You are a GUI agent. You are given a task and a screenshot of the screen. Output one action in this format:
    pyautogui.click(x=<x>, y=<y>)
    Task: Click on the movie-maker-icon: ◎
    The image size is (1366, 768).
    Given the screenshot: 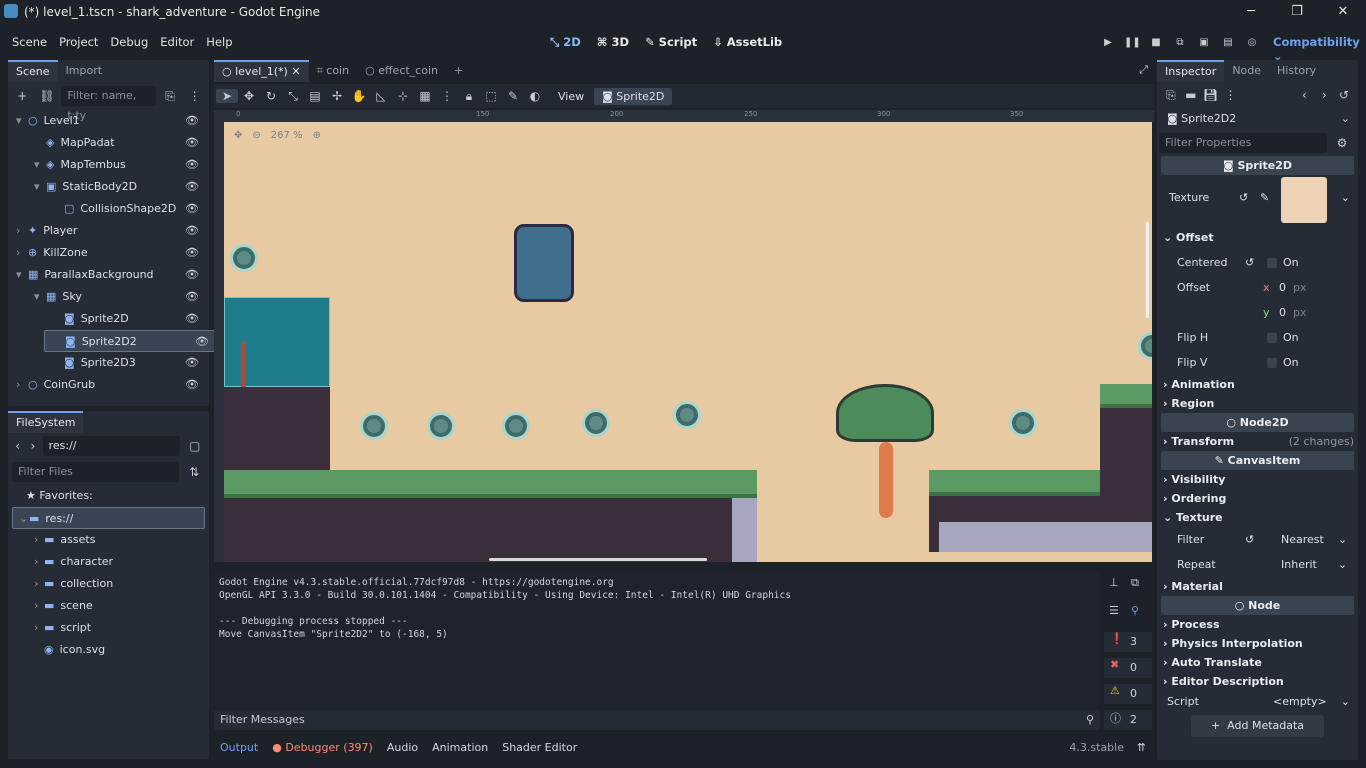 What is the action you would take?
    pyautogui.click(x=1252, y=42)
    